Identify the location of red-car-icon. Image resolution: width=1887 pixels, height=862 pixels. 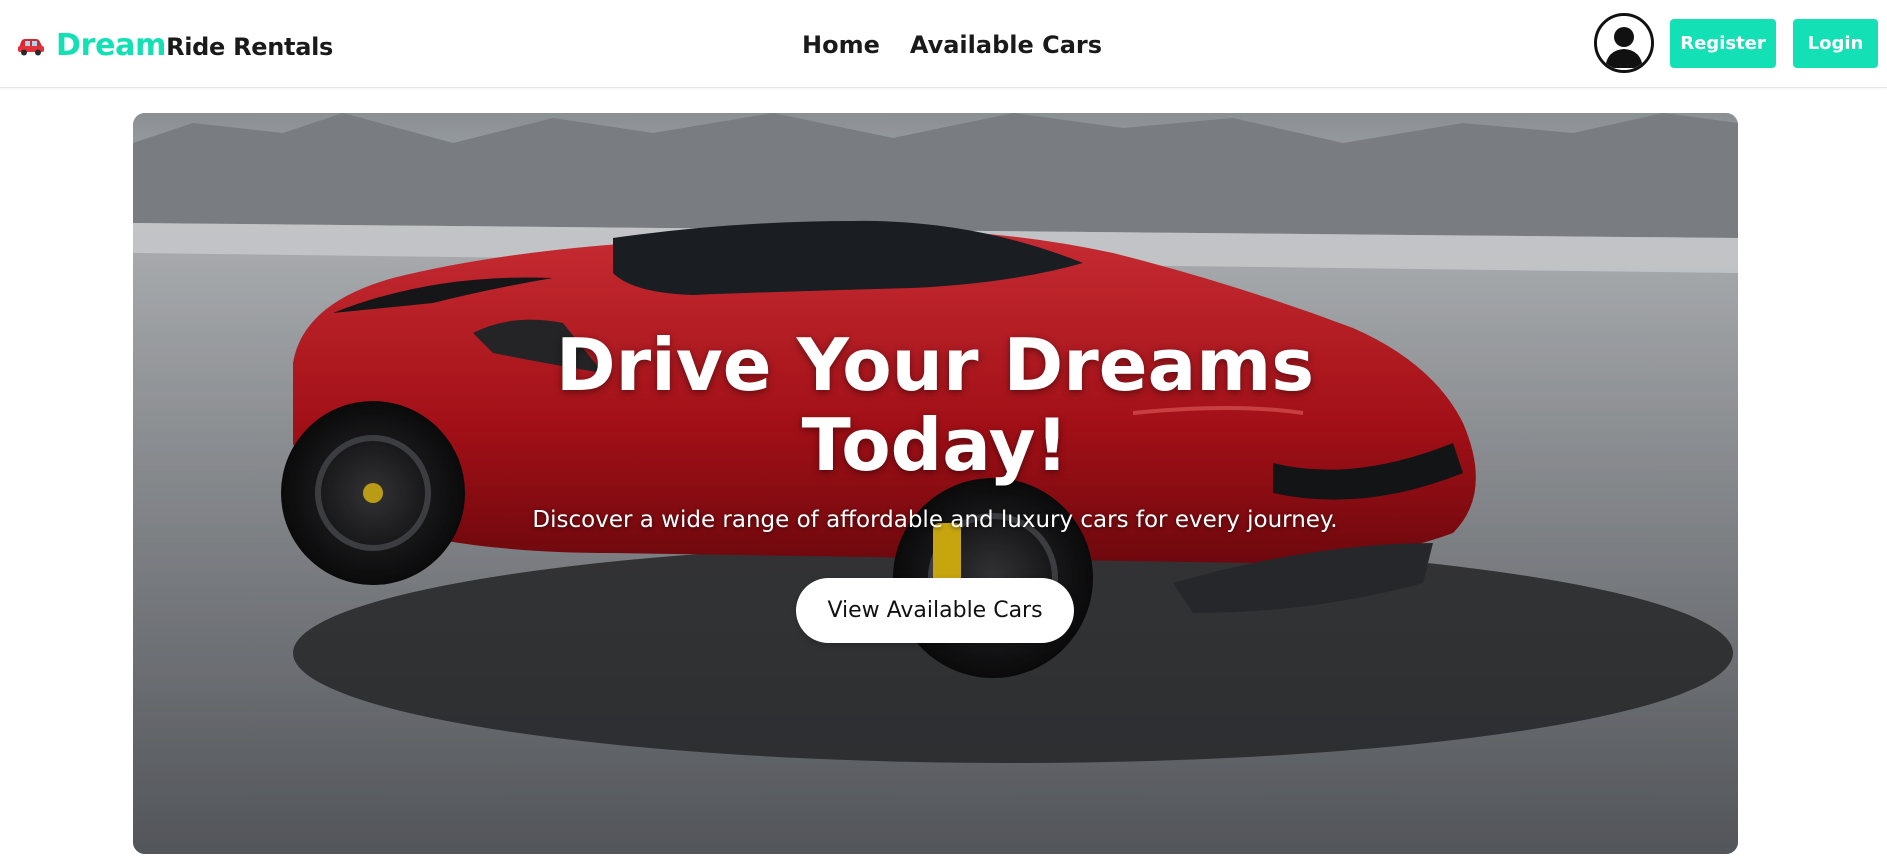
(31, 47).